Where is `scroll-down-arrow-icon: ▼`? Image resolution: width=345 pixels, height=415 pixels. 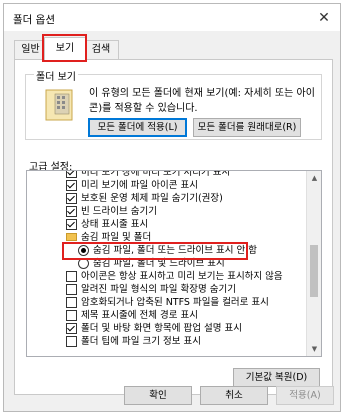
scroll-down-arrow-icon: ▼ is located at coordinates (314, 349).